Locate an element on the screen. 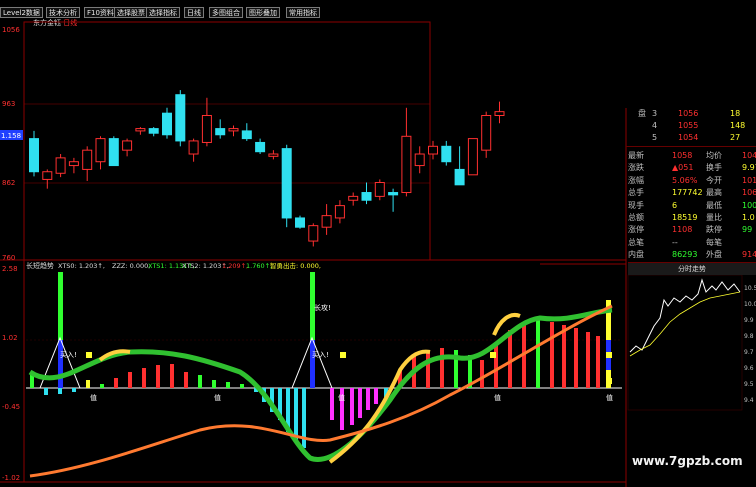  minute-axis-label: 9.5 is located at coordinates (749, 384).